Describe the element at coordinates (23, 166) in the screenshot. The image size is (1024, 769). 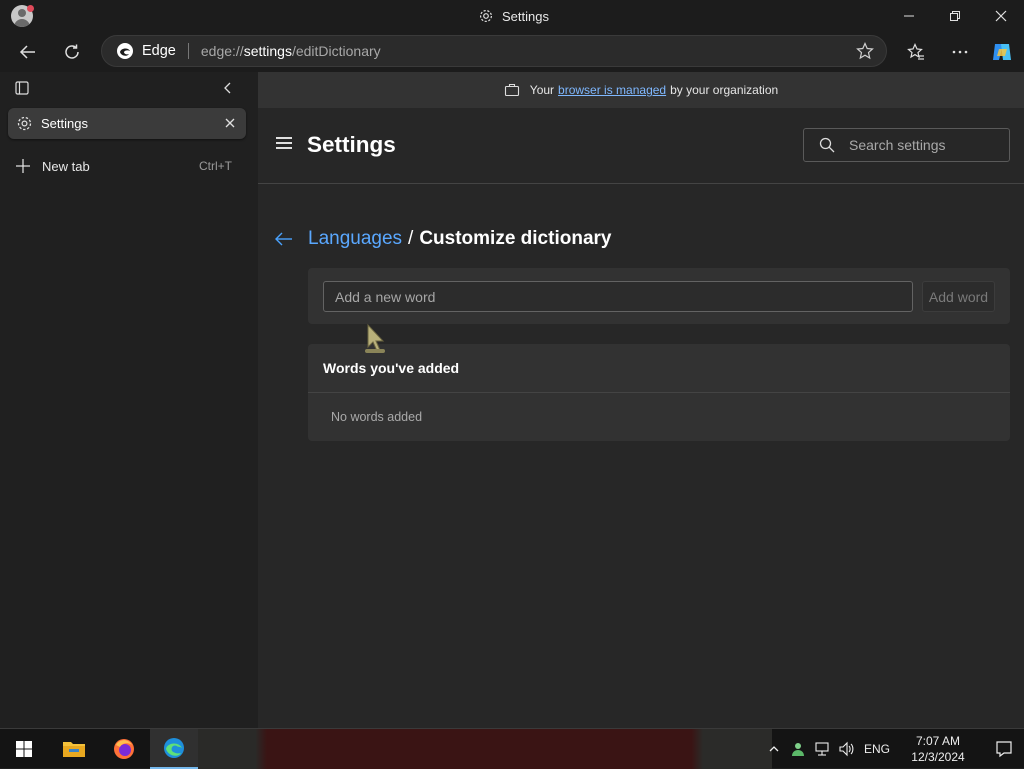
I see `plus-icon` at that location.